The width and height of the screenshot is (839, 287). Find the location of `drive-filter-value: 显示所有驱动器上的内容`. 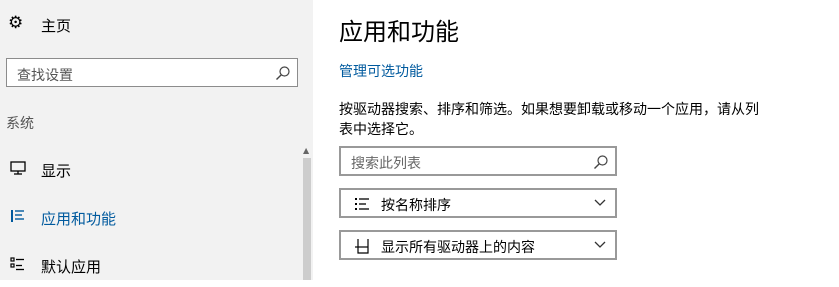

drive-filter-value: 显示所有驱动器上的内容 is located at coordinates (458, 248).